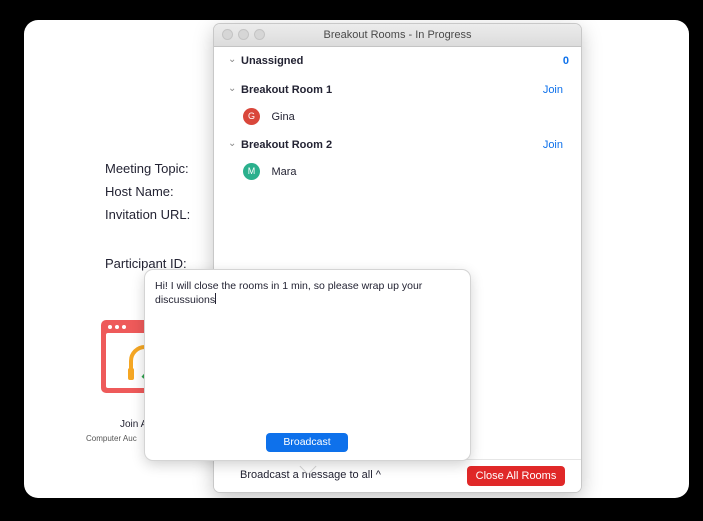 The image size is (703, 521). I want to click on avatar: G, so click(251, 117).